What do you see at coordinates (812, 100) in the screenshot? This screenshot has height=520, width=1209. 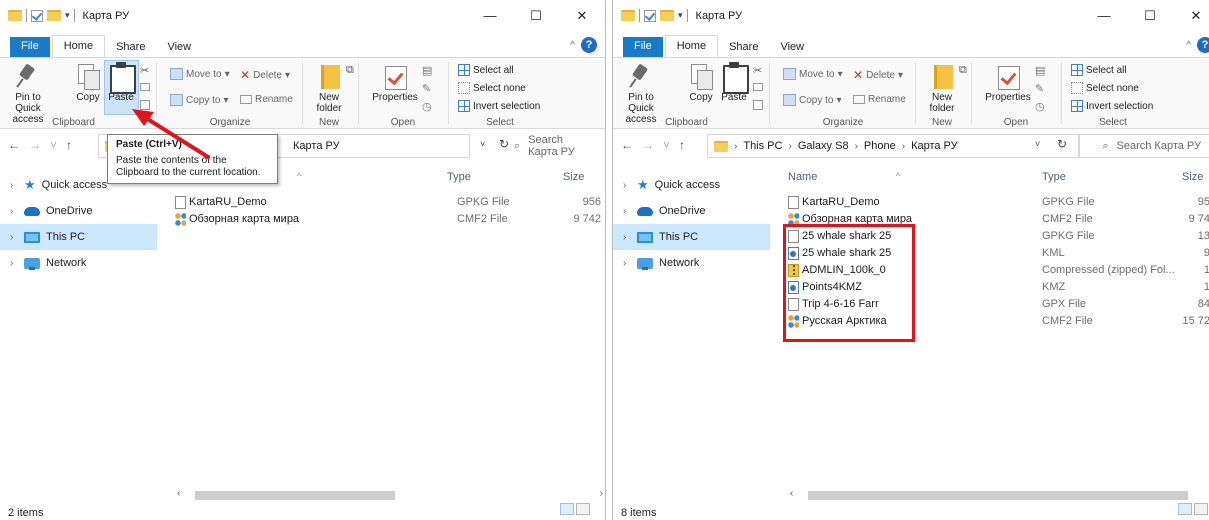 I see `copy-to-button: Copy to ▾` at bounding box center [812, 100].